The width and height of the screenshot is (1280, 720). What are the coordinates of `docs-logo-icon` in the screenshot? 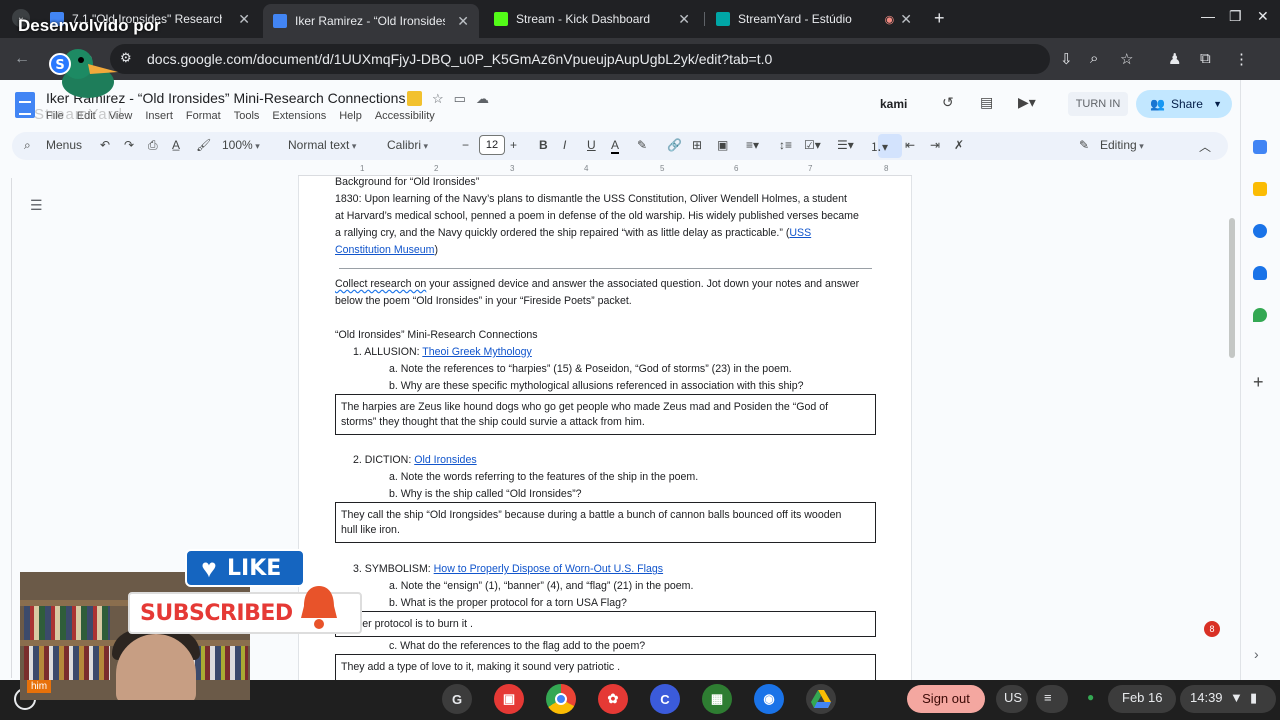 It's located at (25, 105).